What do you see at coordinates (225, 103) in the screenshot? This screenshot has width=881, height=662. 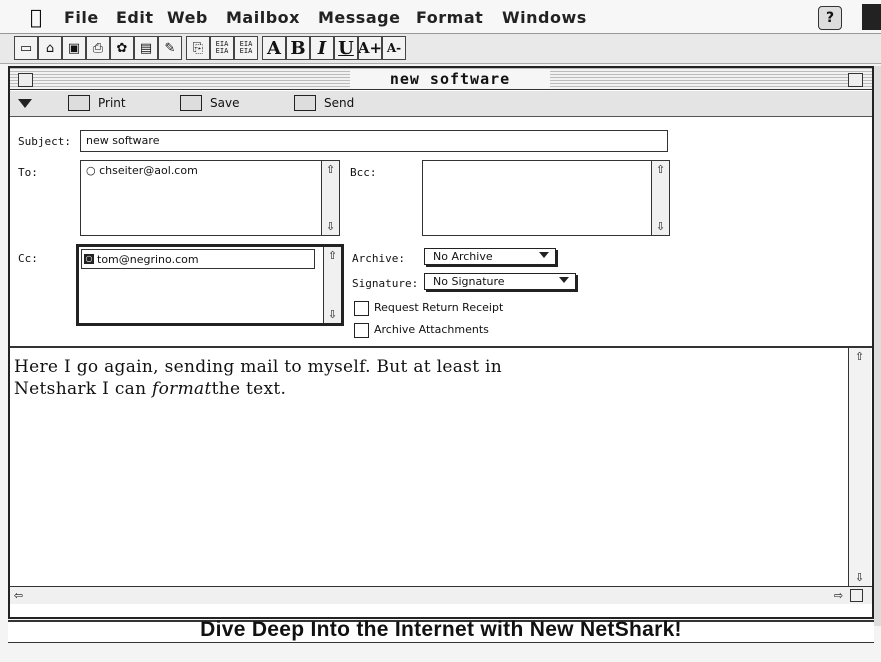 I see `save-label: Save` at bounding box center [225, 103].